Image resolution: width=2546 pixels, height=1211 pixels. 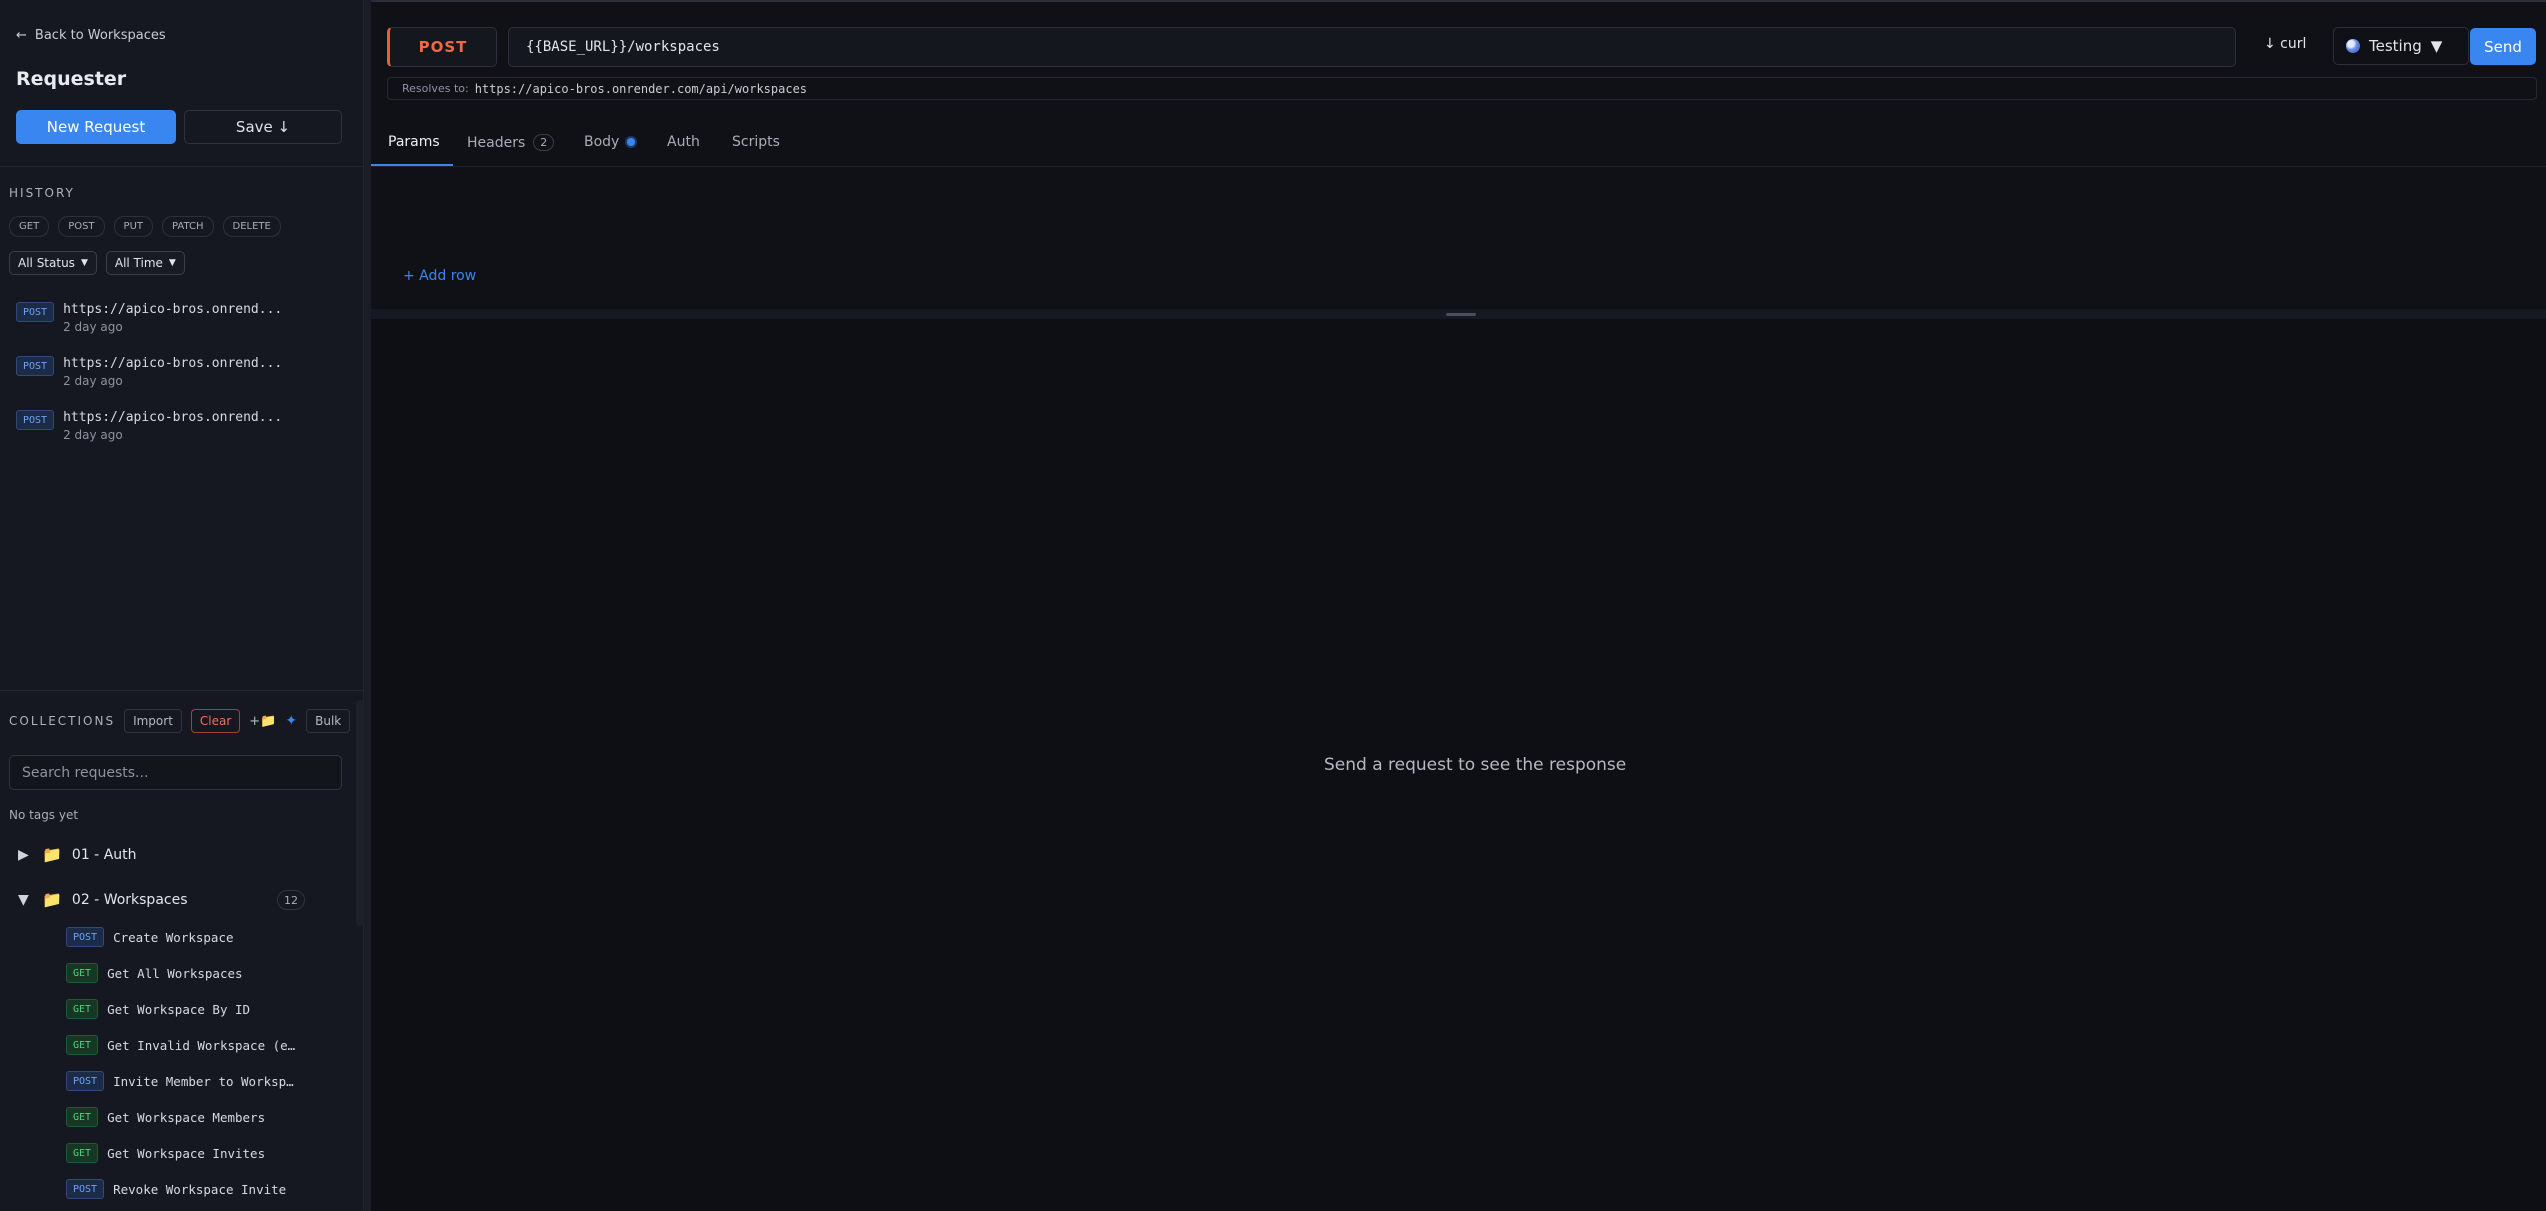 What do you see at coordinates (496, 142) in the screenshot?
I see `tab-label: Headers` at bounding box center [496, 142].